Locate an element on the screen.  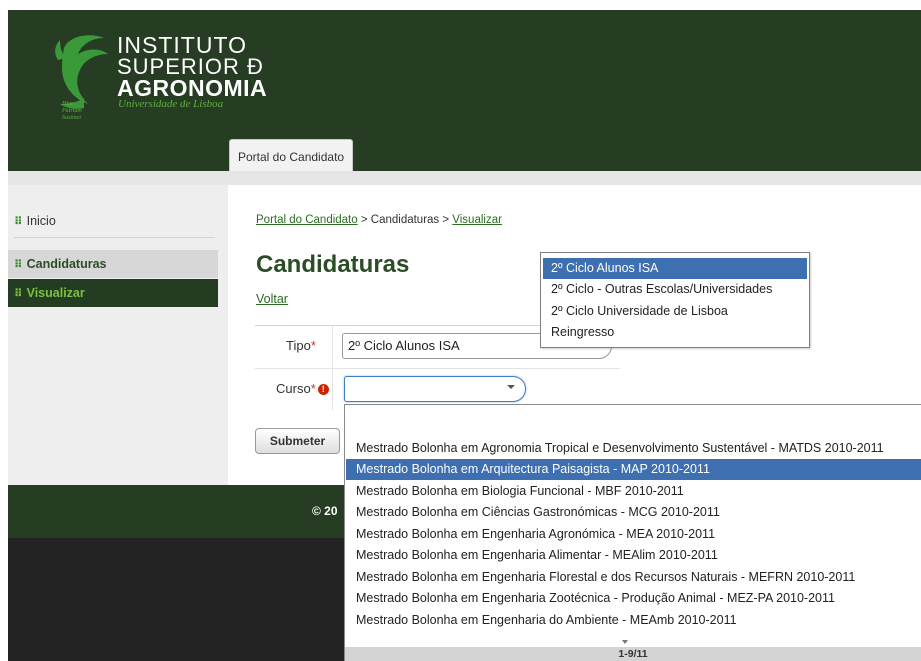
header-divider-band is located at coordinates (464, 178).